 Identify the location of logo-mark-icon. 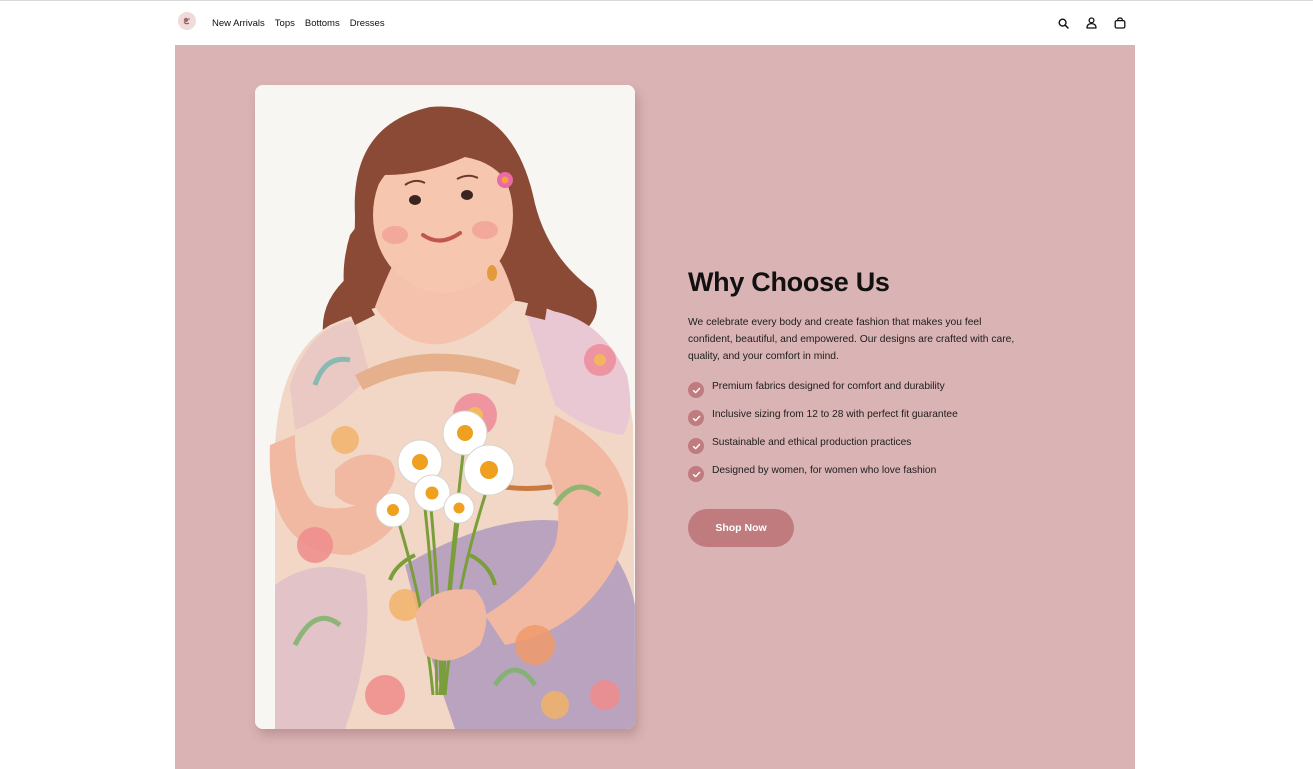
(186, 21).